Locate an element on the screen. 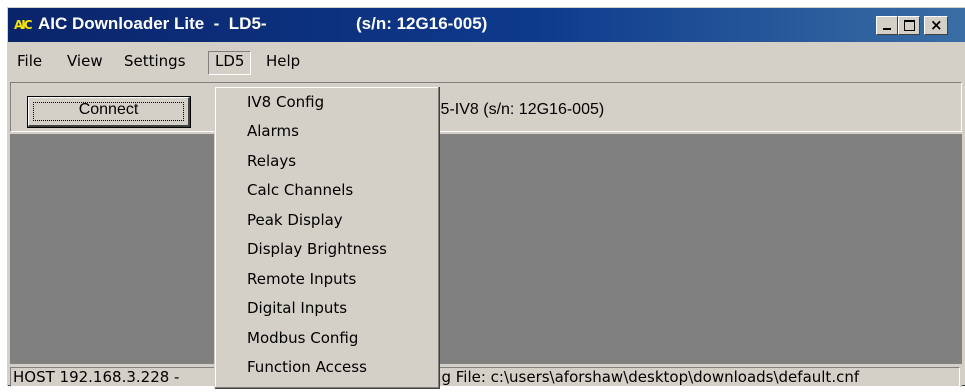 This screenshot has height=392, width=965. menu-item-calc-channels: Calc Channels is located at coordinates (300, 193).